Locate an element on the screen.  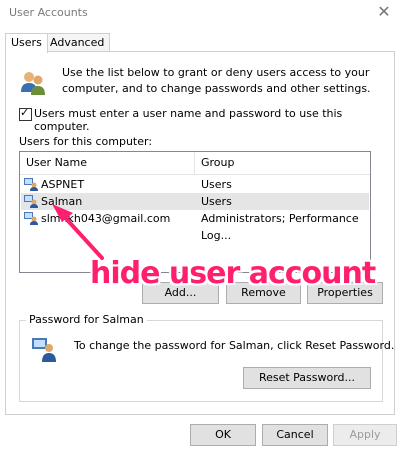
password-group-legend: Password for Salman is located at coordinates (86, 319).